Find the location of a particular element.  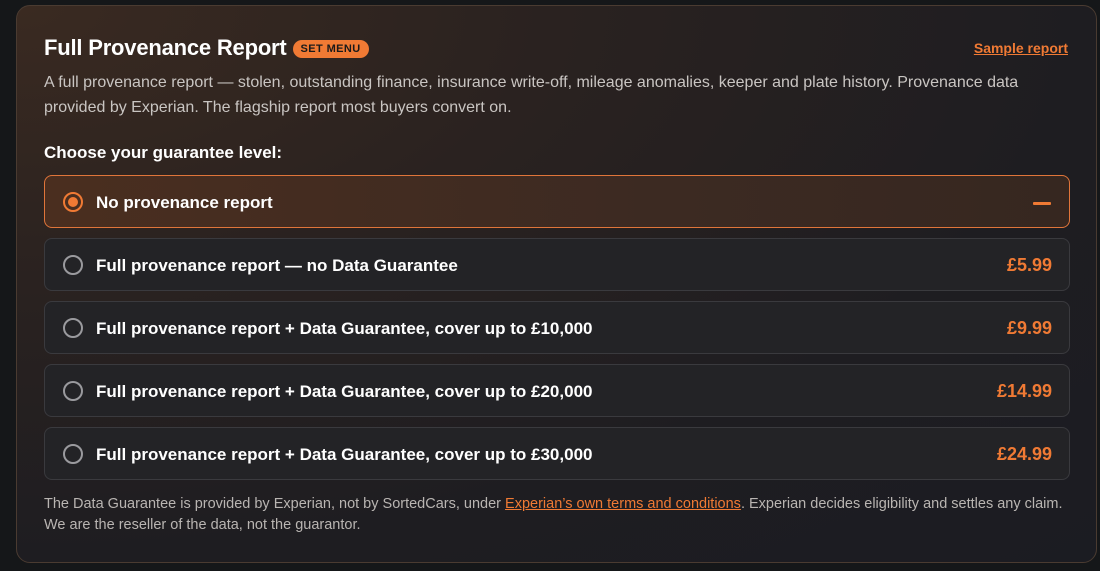

guarantee-level-heading: Choose your guarantee level: is located at coordinates (163, 152).